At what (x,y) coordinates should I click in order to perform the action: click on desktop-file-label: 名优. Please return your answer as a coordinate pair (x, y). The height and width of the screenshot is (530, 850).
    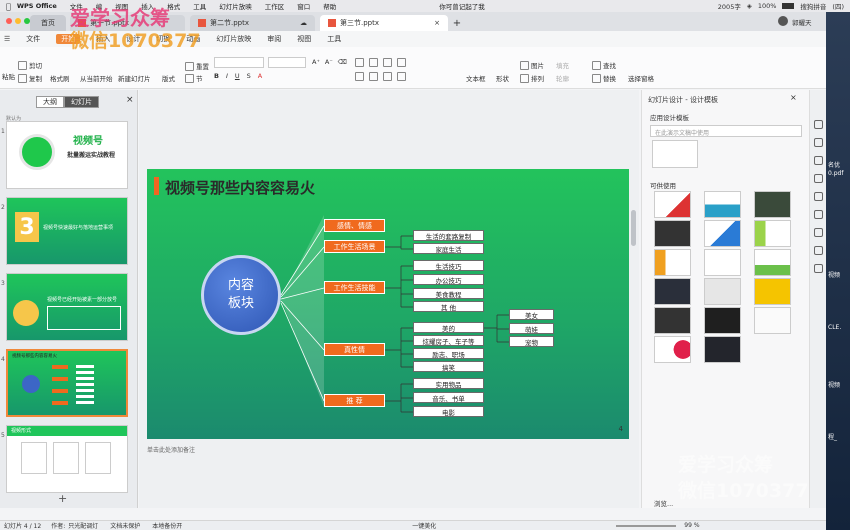
    Looking at the image, I should click on (834, 164).